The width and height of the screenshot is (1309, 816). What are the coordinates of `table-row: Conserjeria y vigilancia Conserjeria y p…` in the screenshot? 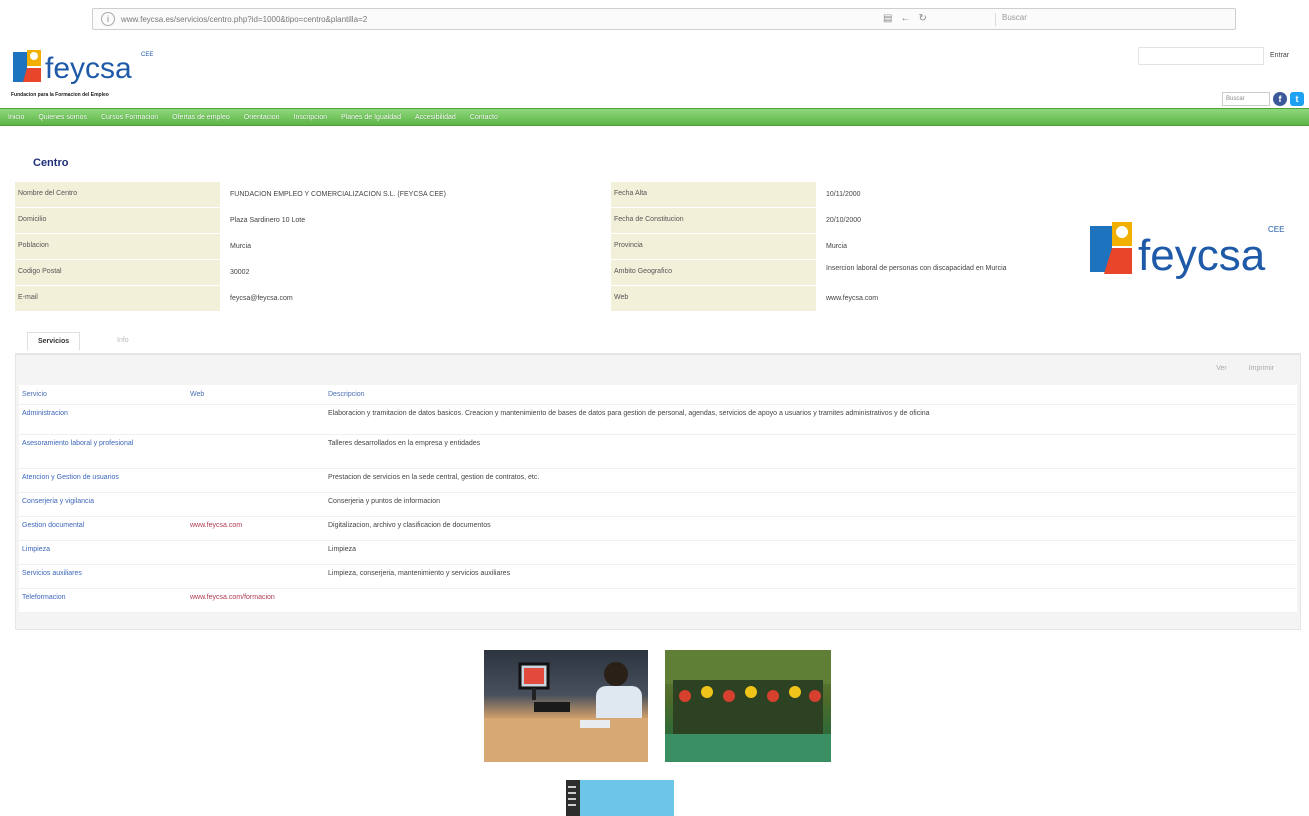 It's located at (658, 505).